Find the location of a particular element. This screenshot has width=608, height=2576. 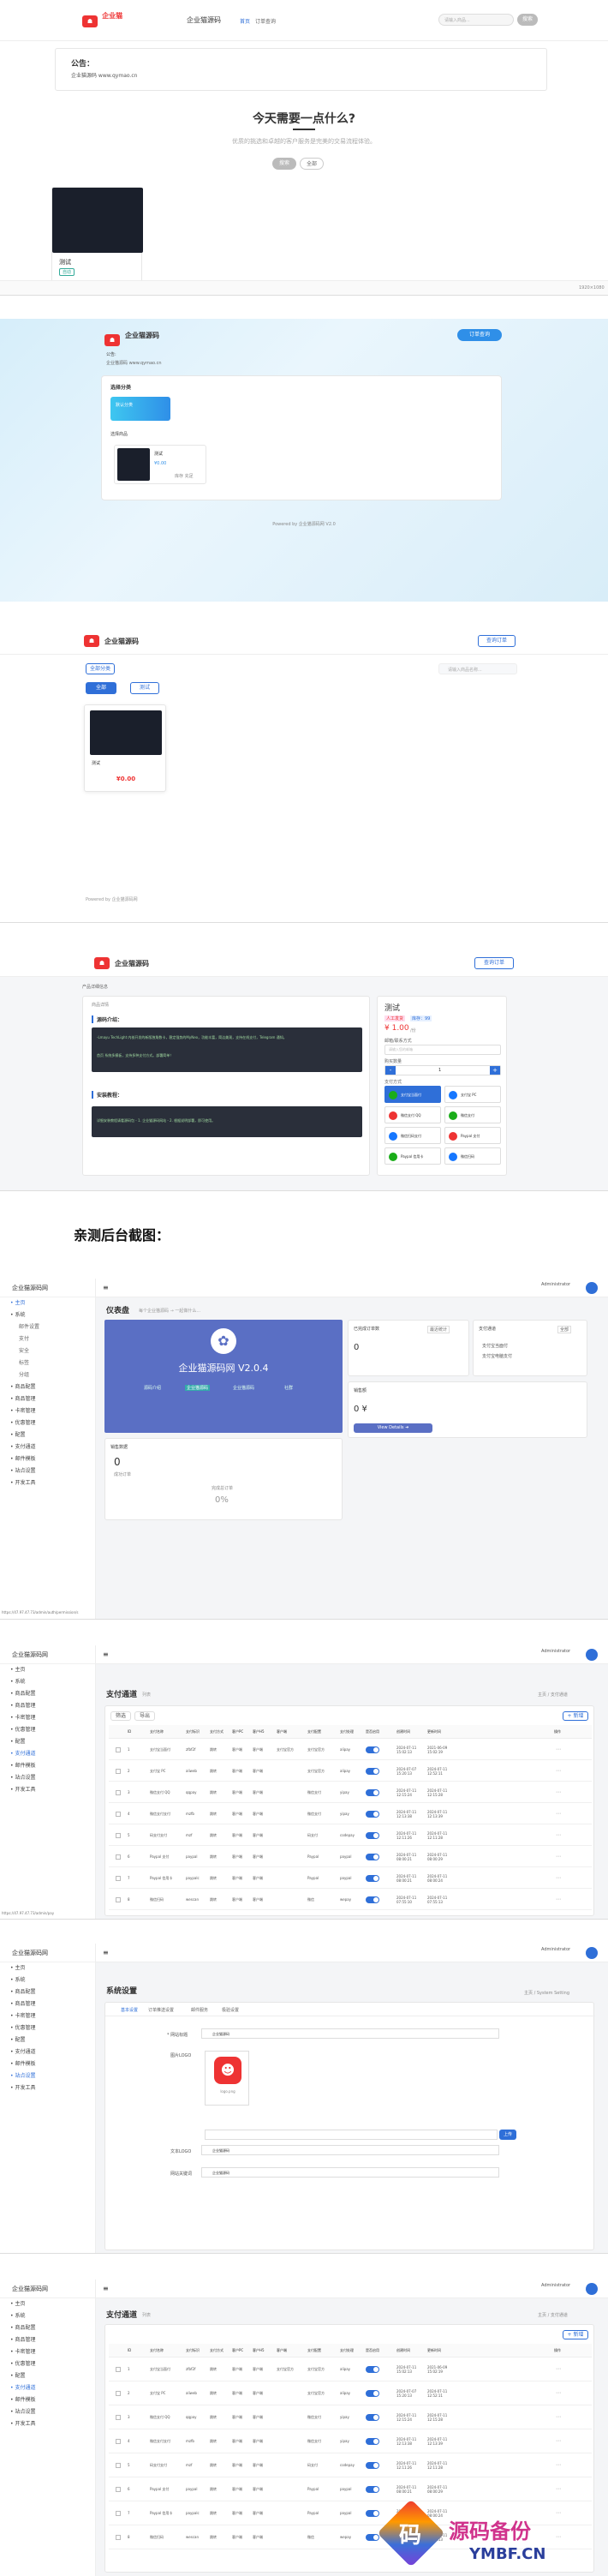

pay-method-button: 微信支付 QQ is located at coordinates (413, 1114).